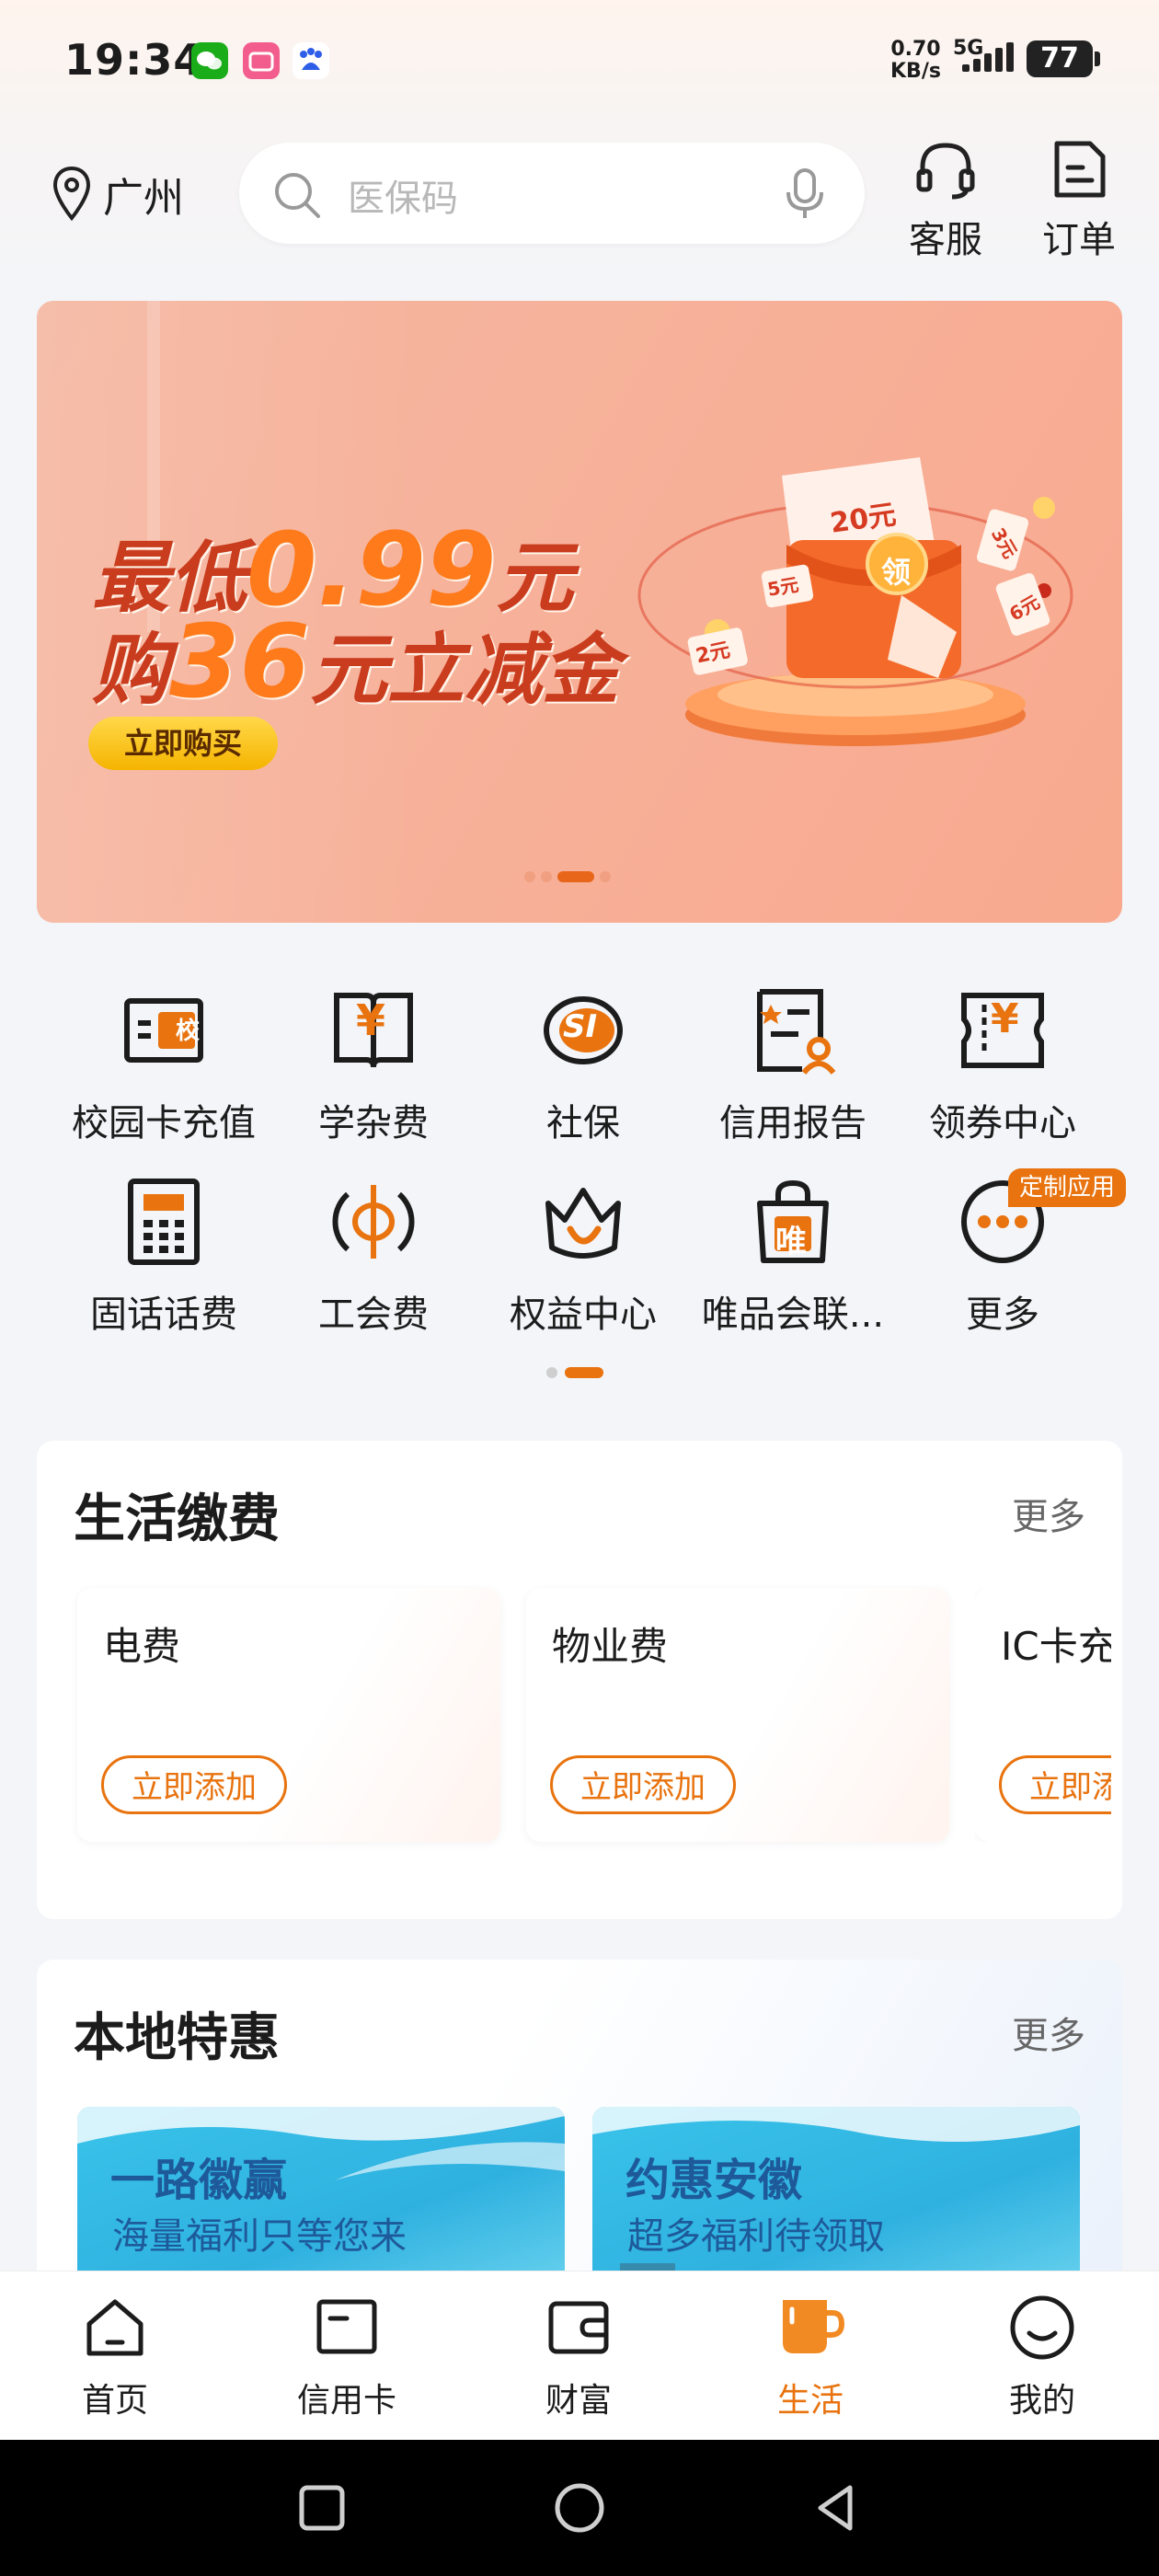  I want to click on local-deals-title: 本地特惠, so click(177, 2038).